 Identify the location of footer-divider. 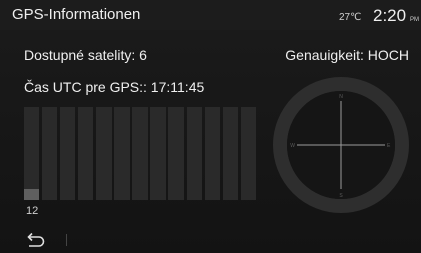
(66, 240).